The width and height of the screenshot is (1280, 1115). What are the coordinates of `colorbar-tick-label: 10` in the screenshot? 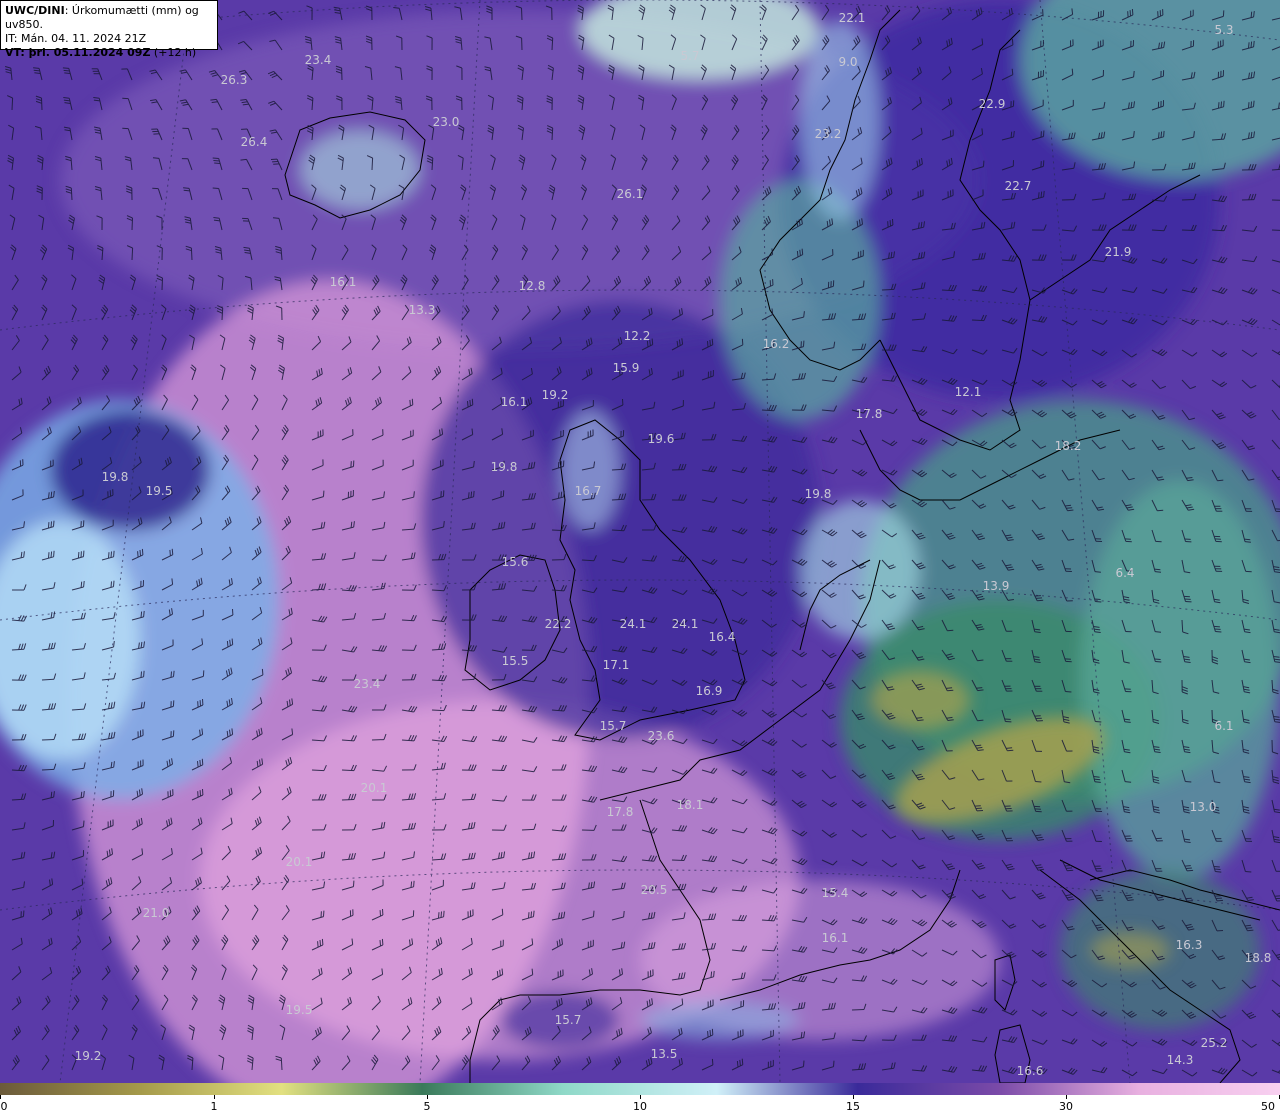 It's located at (640, 1106).